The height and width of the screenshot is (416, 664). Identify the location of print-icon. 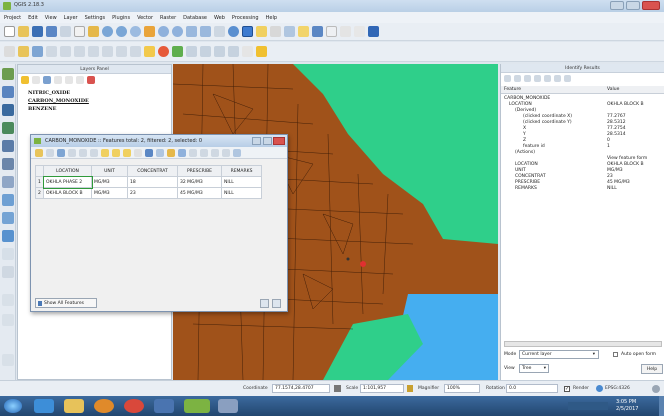
(557, 78).